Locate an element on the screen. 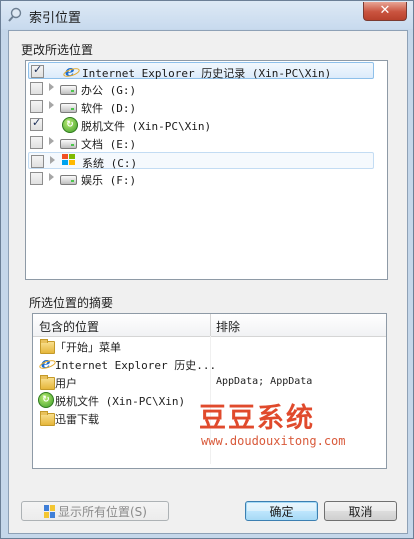 This screenshot has height=539, width=414. column-divider is located at coordinates (210, 325).